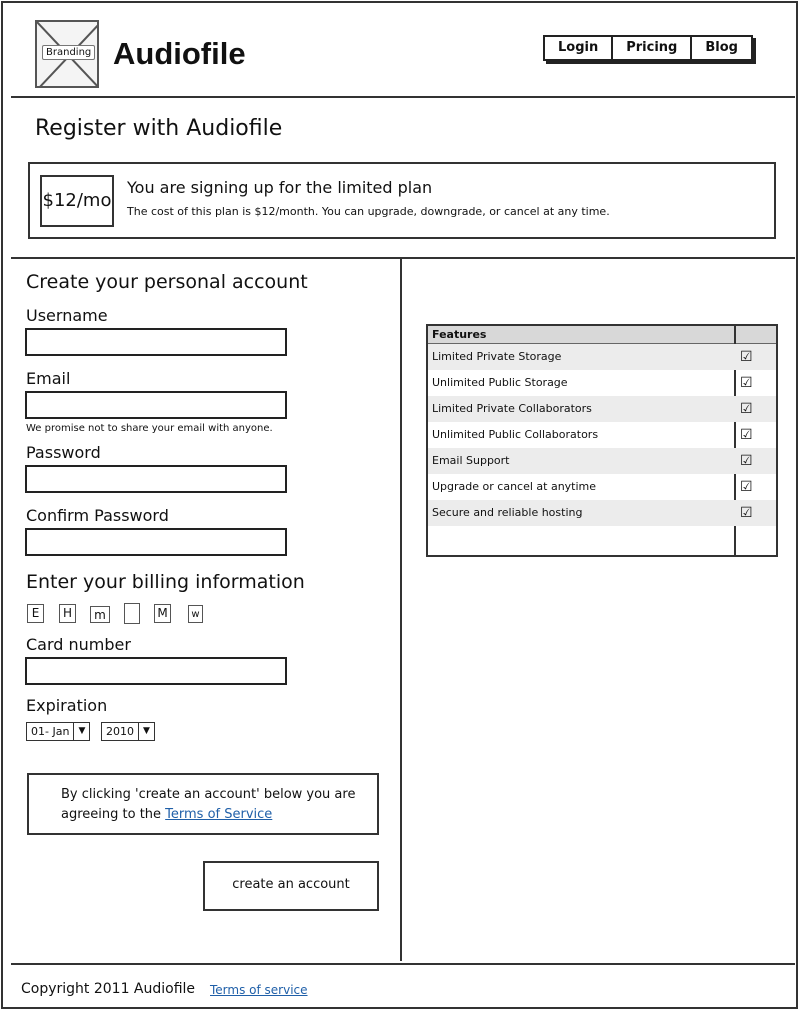  Describe the element at coordinates (471, 460) in the screenshot. I see `feature-label: Email Support` at that location.